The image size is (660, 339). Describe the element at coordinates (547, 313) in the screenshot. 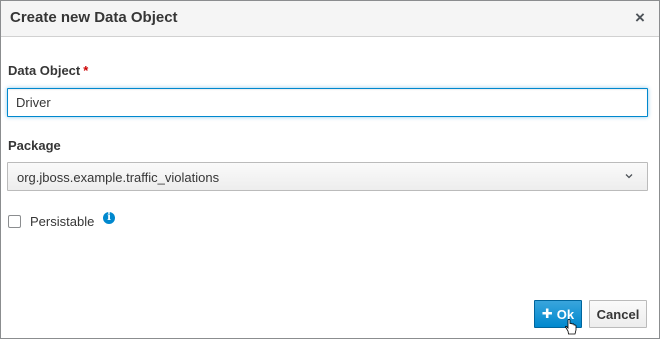

I see `plus-icon: ✚` at that location.